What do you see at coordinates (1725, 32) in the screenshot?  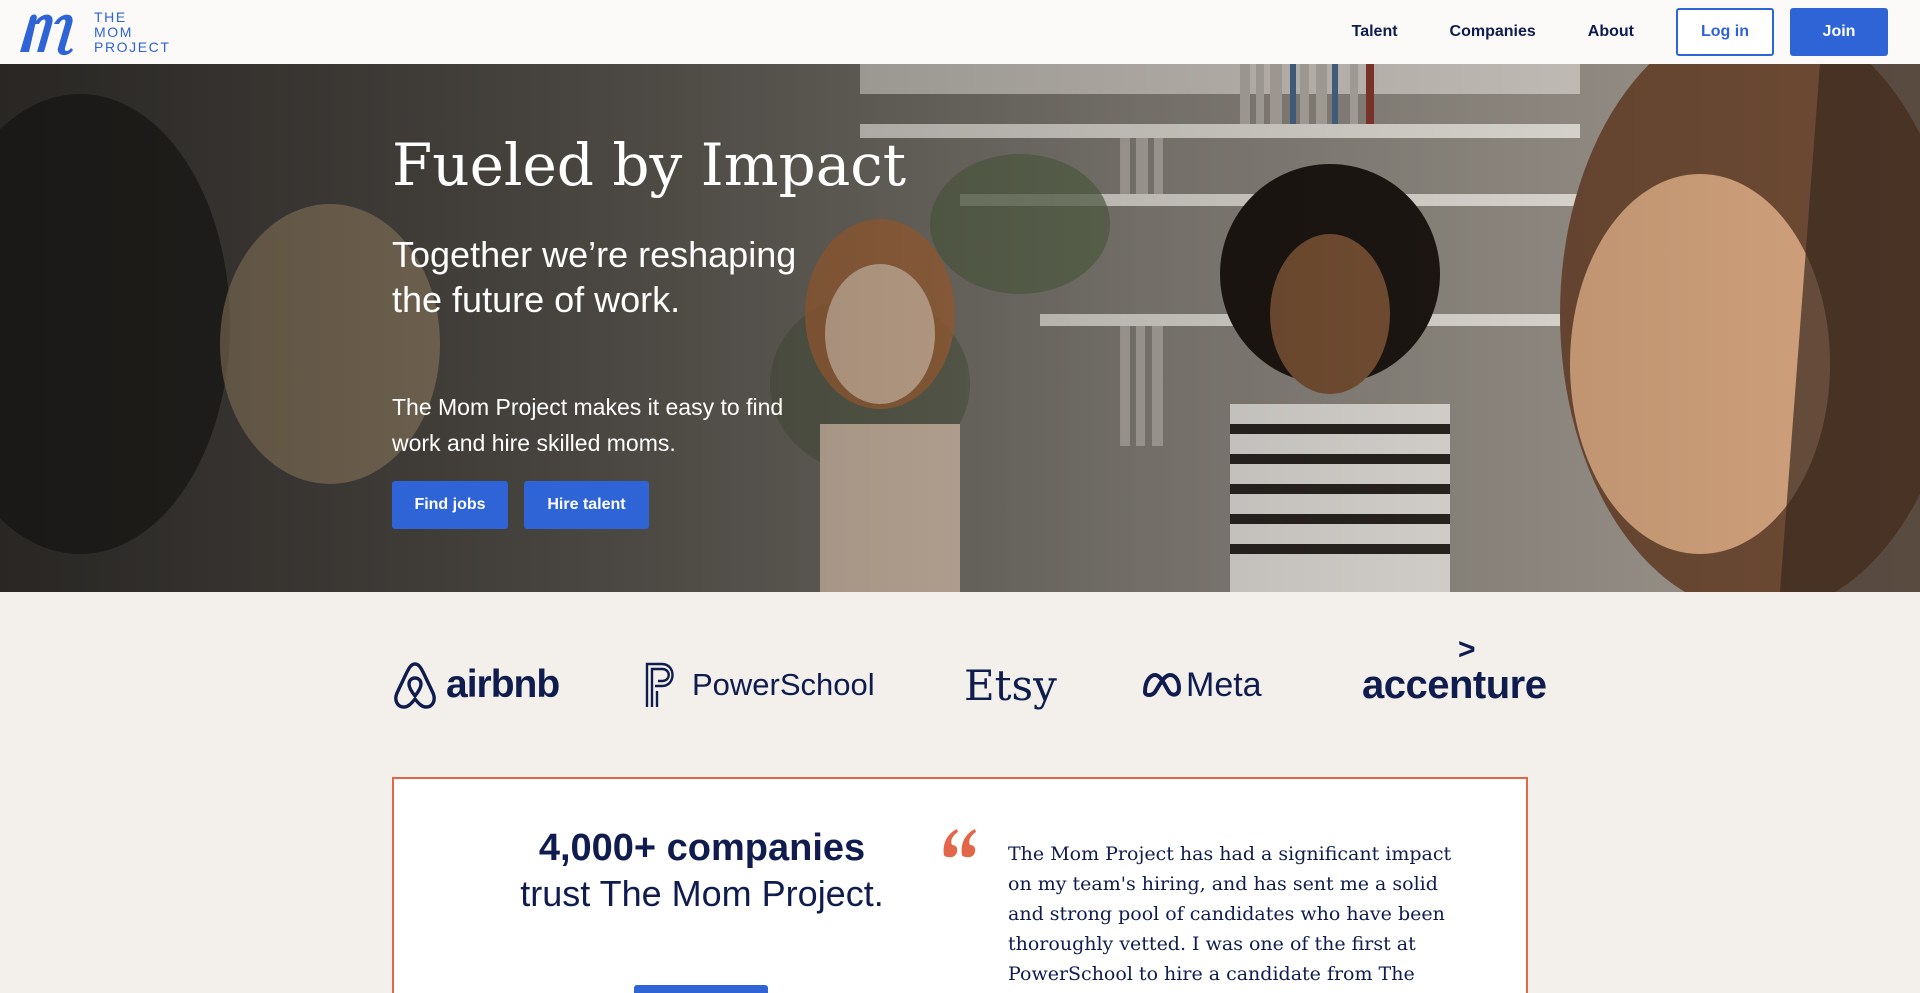 I see `login-button: Log in` at bounding box center [1725, 32].